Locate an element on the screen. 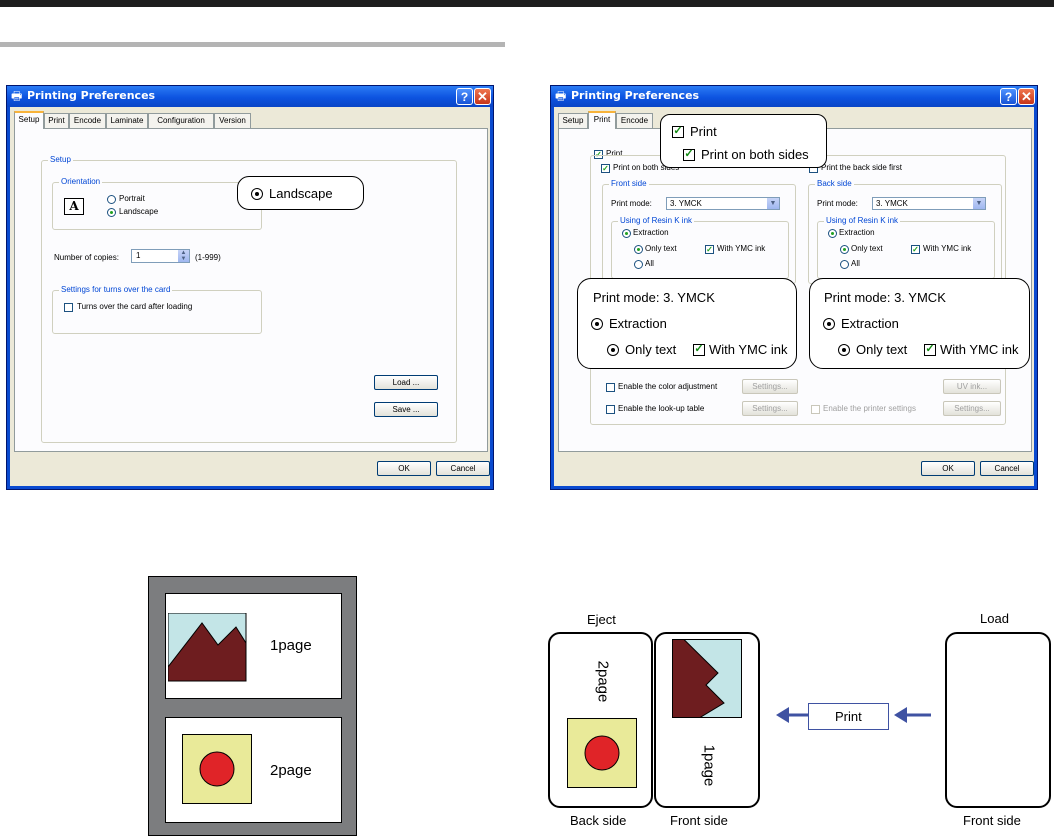  landscape-radio is located at coordinates (111, 212).